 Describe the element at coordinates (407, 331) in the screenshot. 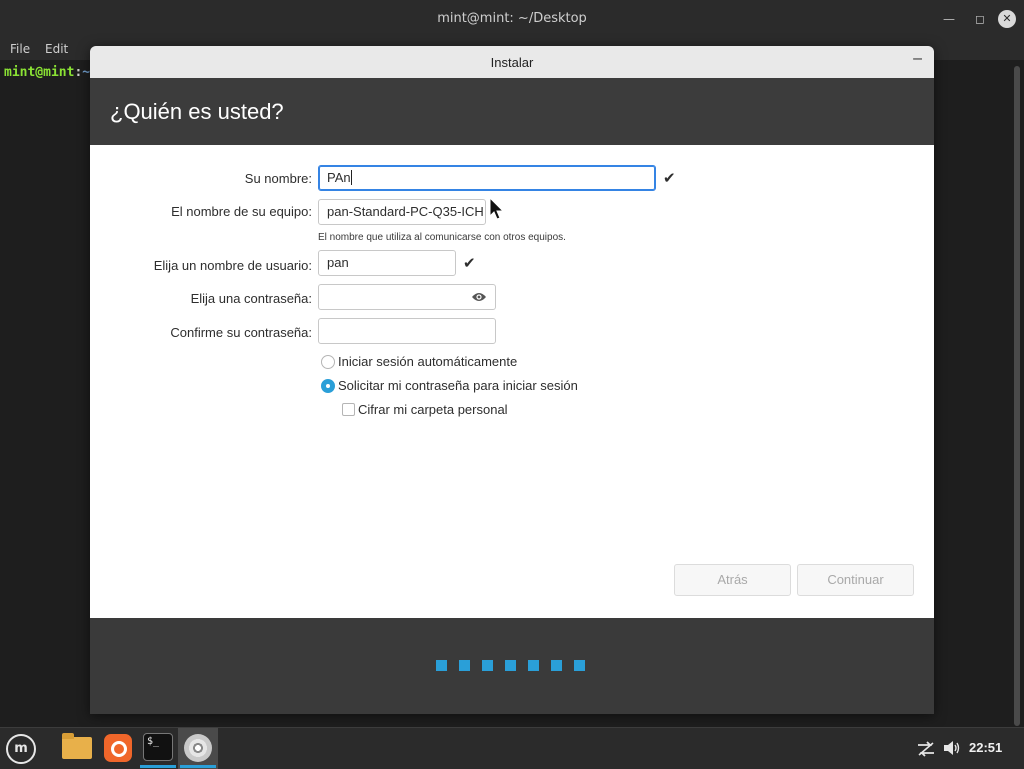

I see `confirm-password-field` at that location.